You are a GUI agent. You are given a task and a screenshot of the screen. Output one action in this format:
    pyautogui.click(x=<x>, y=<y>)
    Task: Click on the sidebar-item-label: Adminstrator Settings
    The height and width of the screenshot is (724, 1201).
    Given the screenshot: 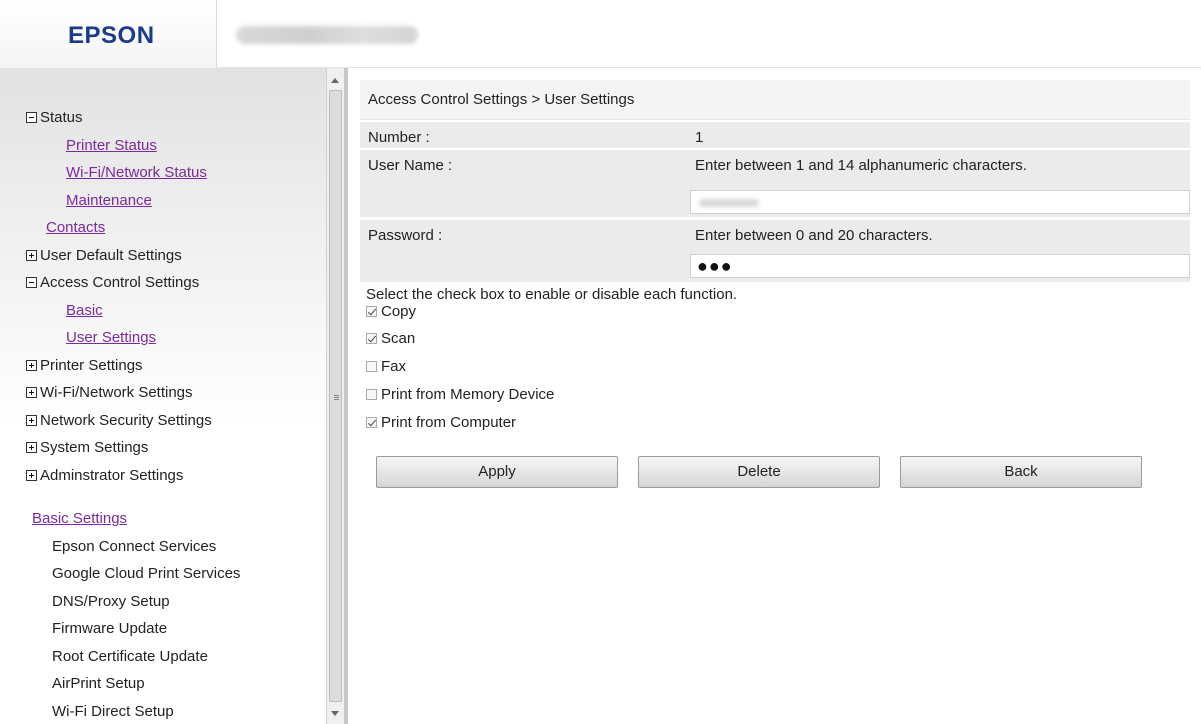 What is the action you would take?
    pyautogui.click(x=112, y=475)
    